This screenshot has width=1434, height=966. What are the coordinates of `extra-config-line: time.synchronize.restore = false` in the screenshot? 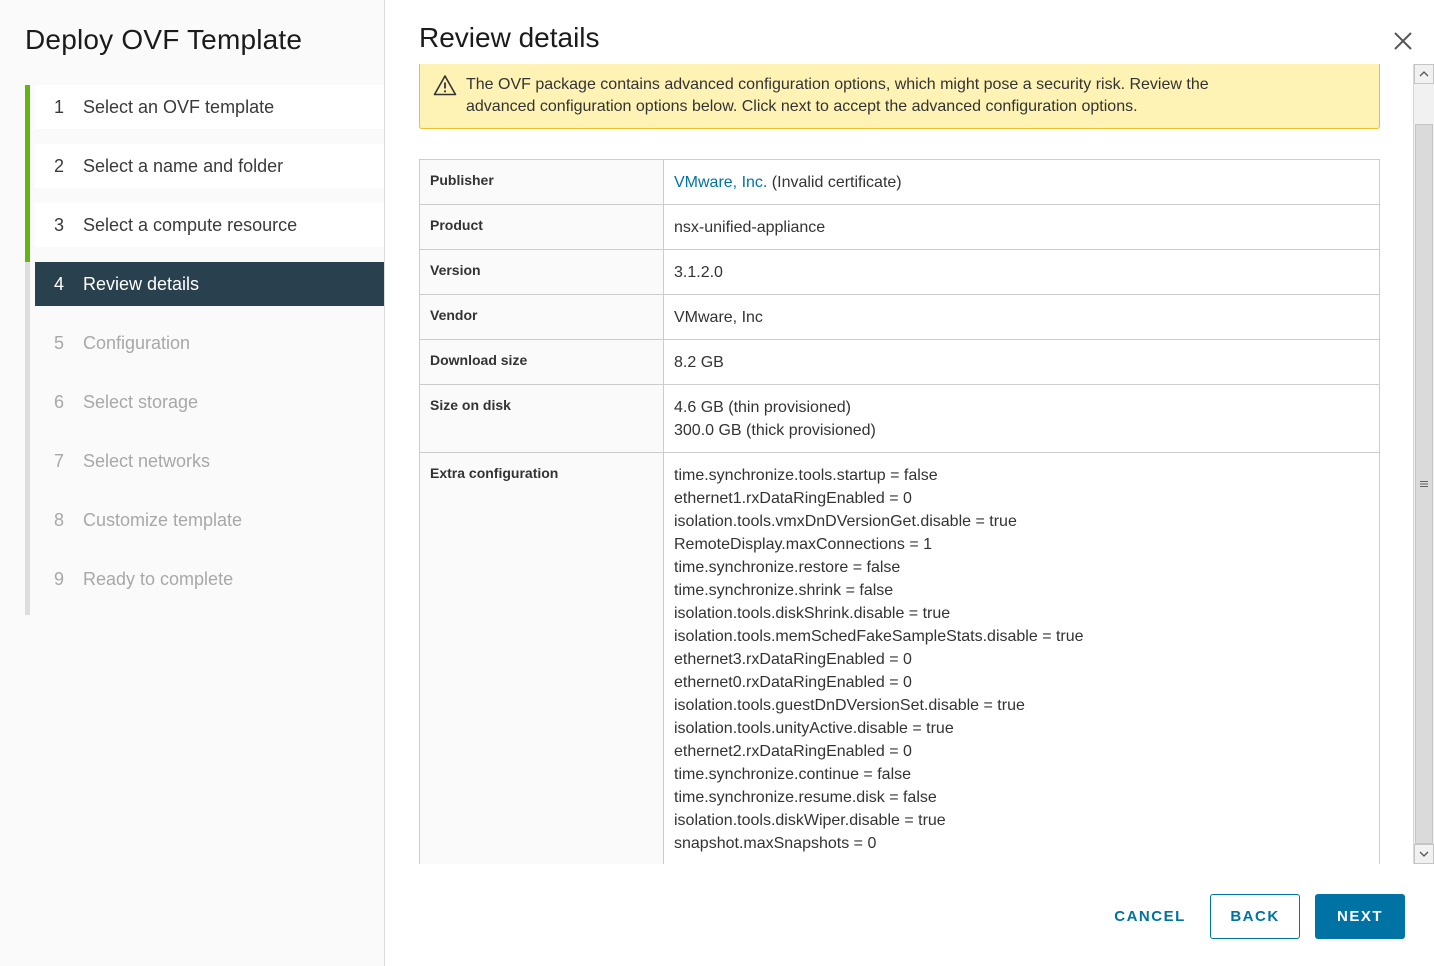 It's located at (787, 567).